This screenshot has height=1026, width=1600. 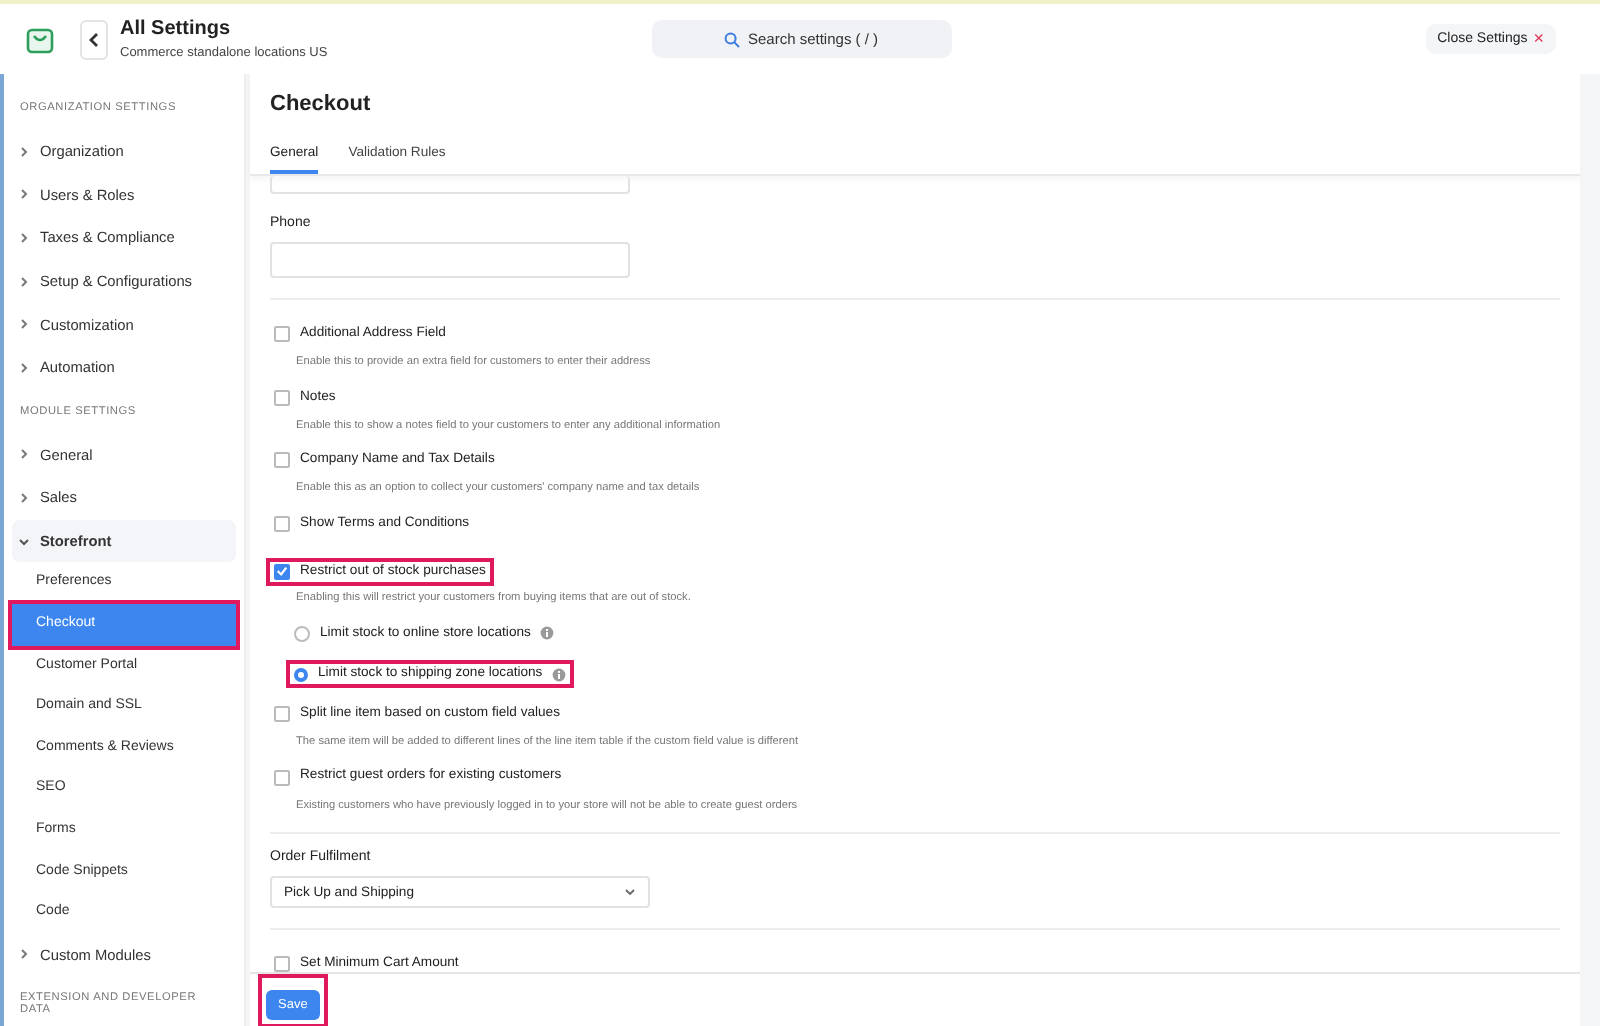 What do you see at coordinates (176, 29) in the screenshot?
I see `app-title: All Settings` at bounding box center [176, 29].